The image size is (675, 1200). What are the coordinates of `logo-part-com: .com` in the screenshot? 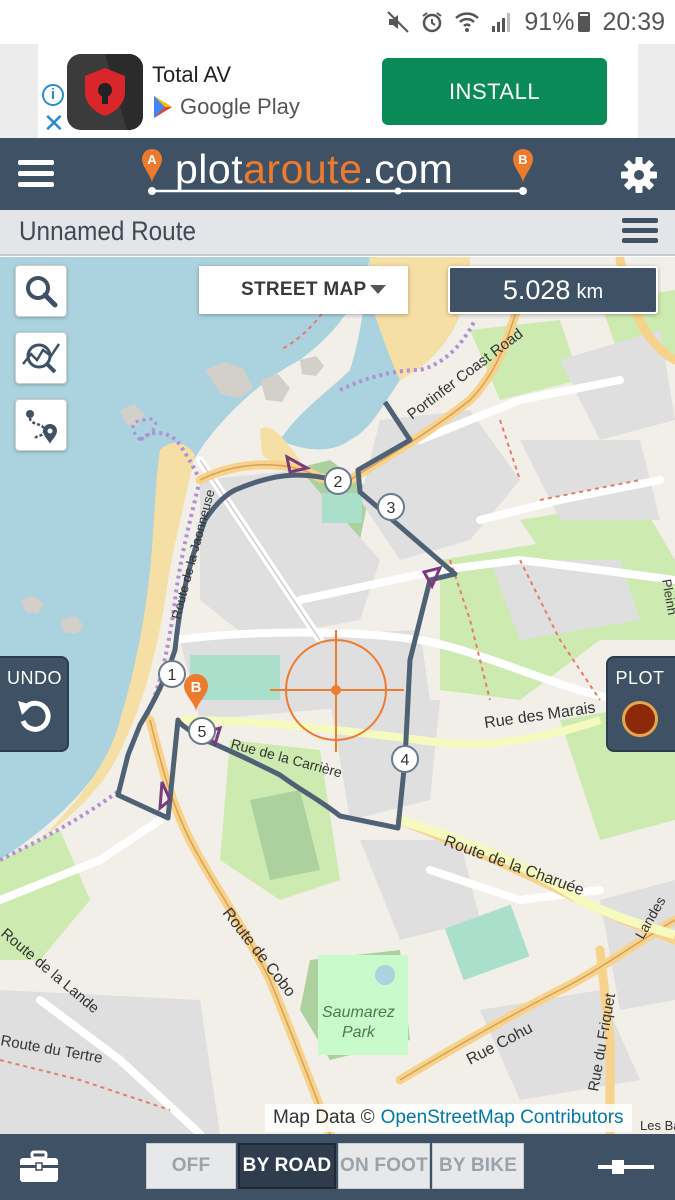 It's located at (408, 169).